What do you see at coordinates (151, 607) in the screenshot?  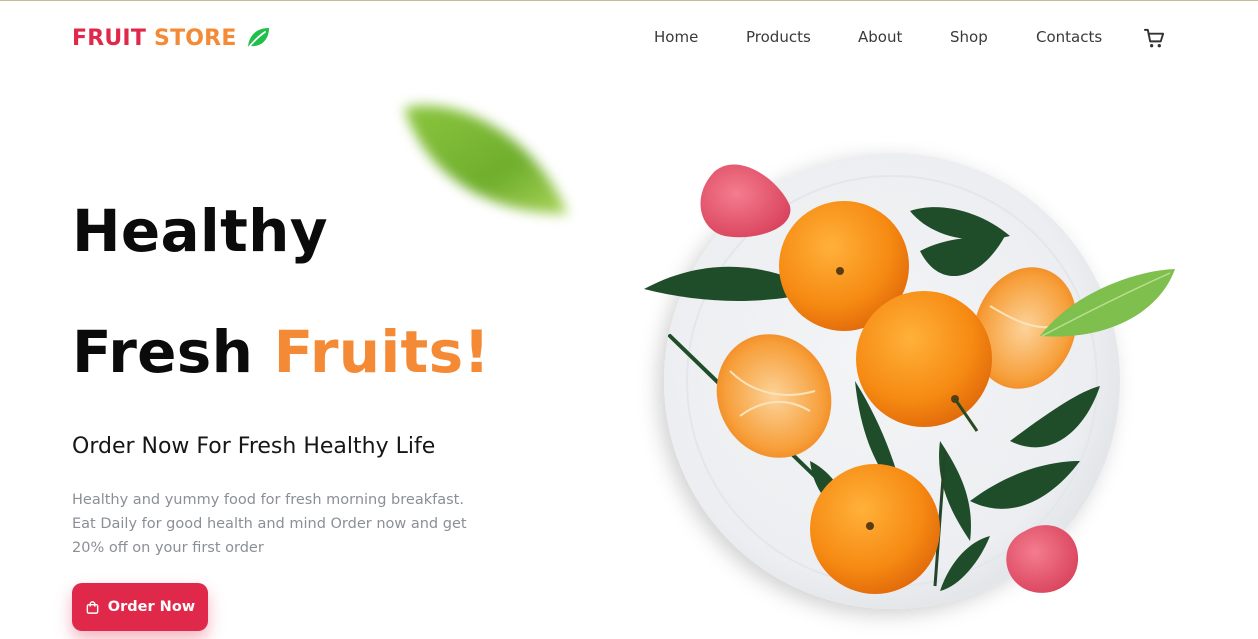 I see `order-now-label: Order Now` at bounding box center [151, 607].